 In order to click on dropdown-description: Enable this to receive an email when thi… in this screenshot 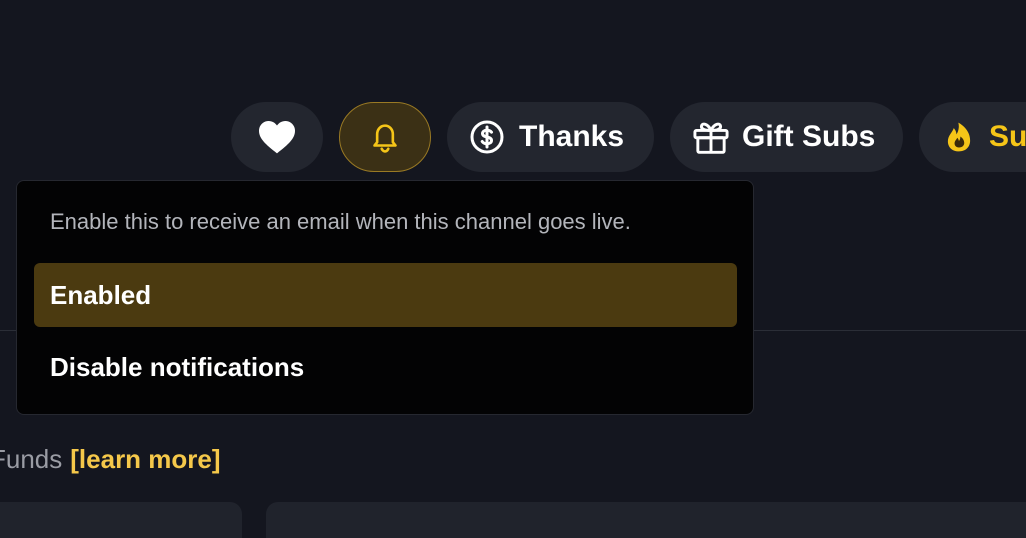, I will do `click(340, 221)`.